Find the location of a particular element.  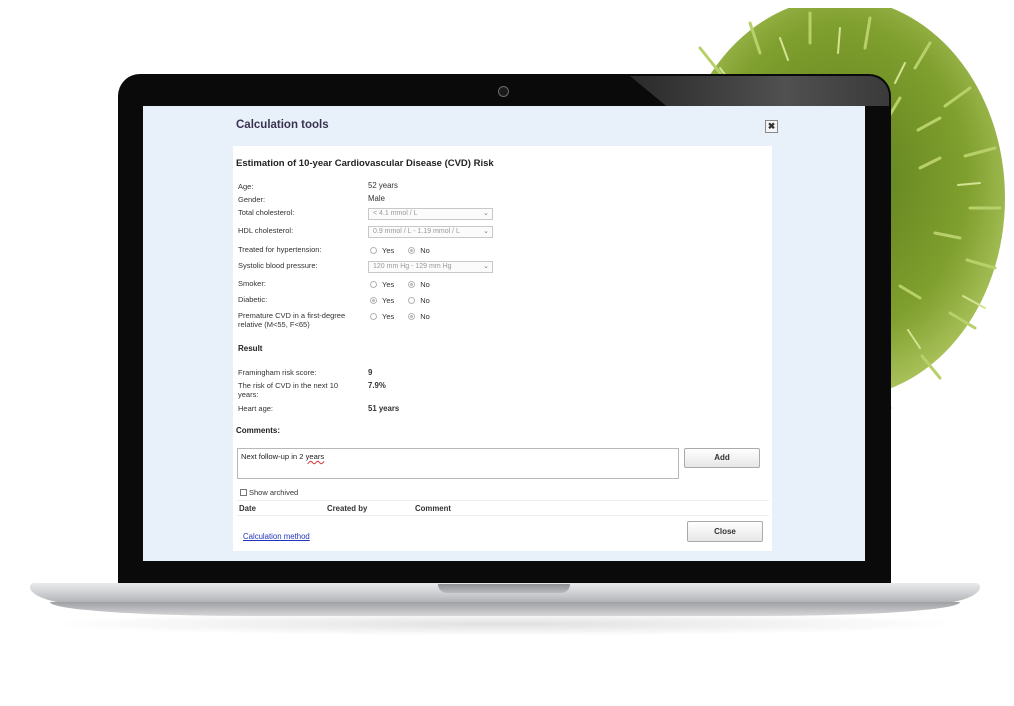

gender-value: Male is located at coordinates (376, 198).